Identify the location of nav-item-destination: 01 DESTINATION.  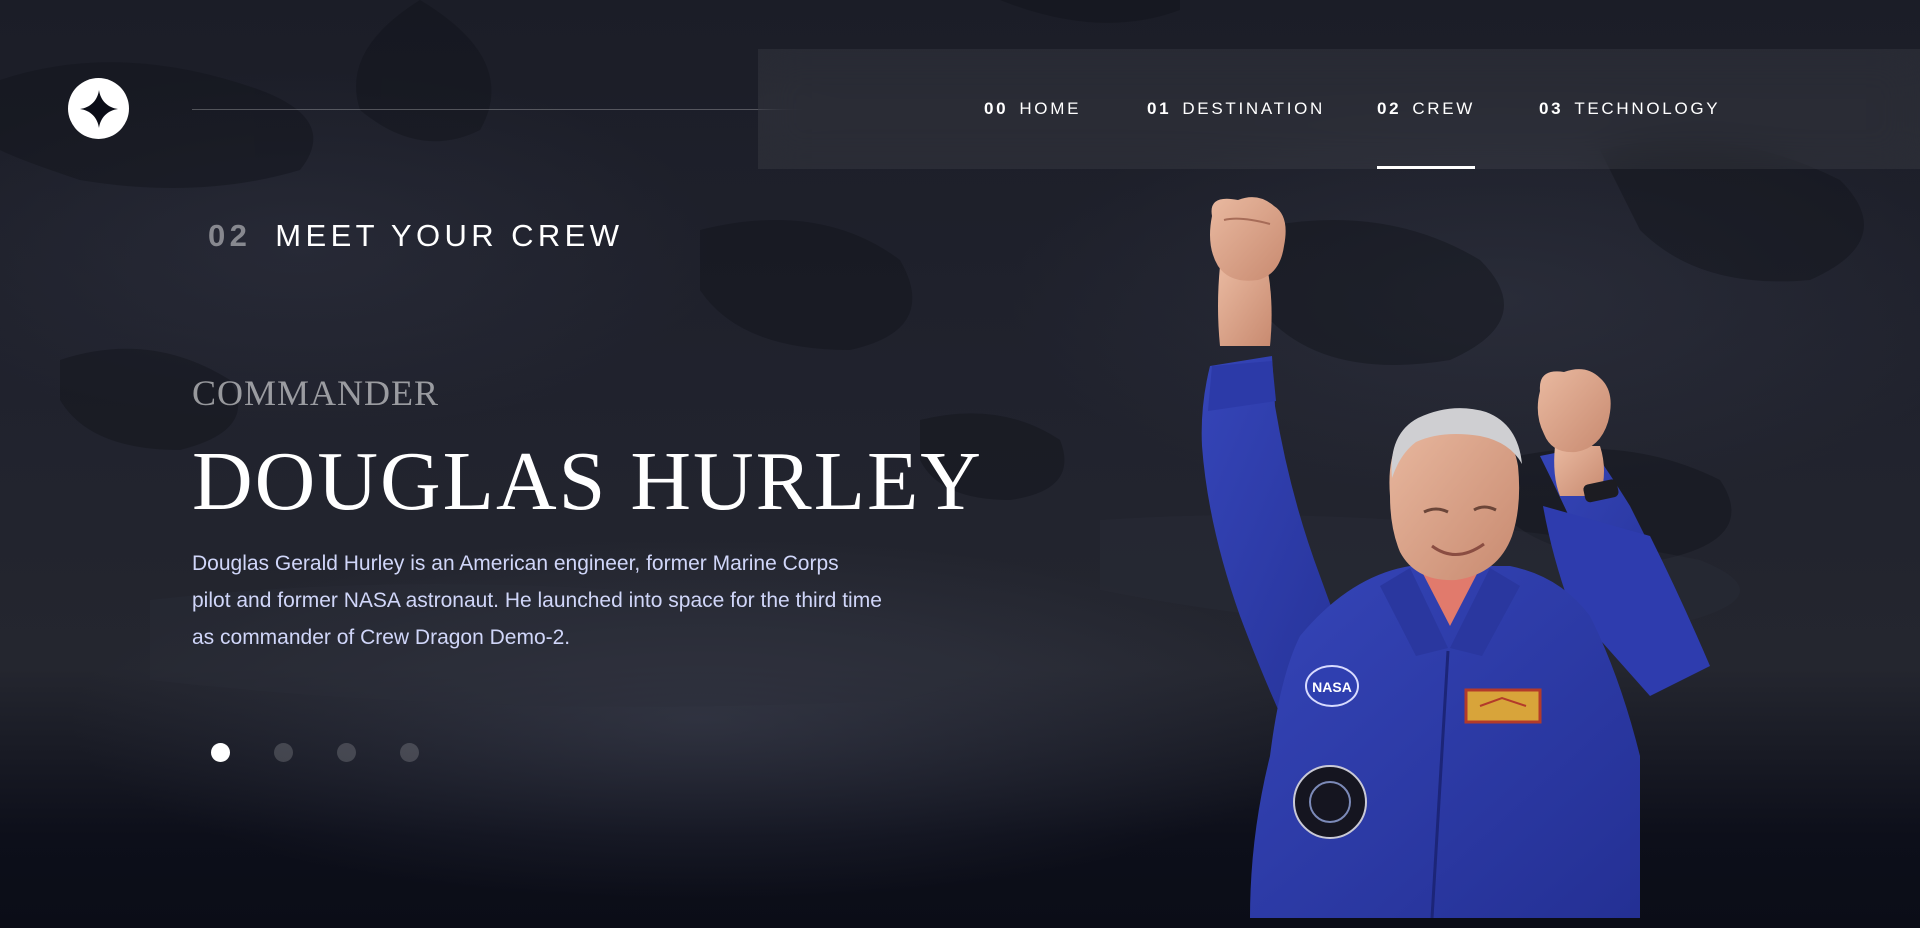
(1236, 109).